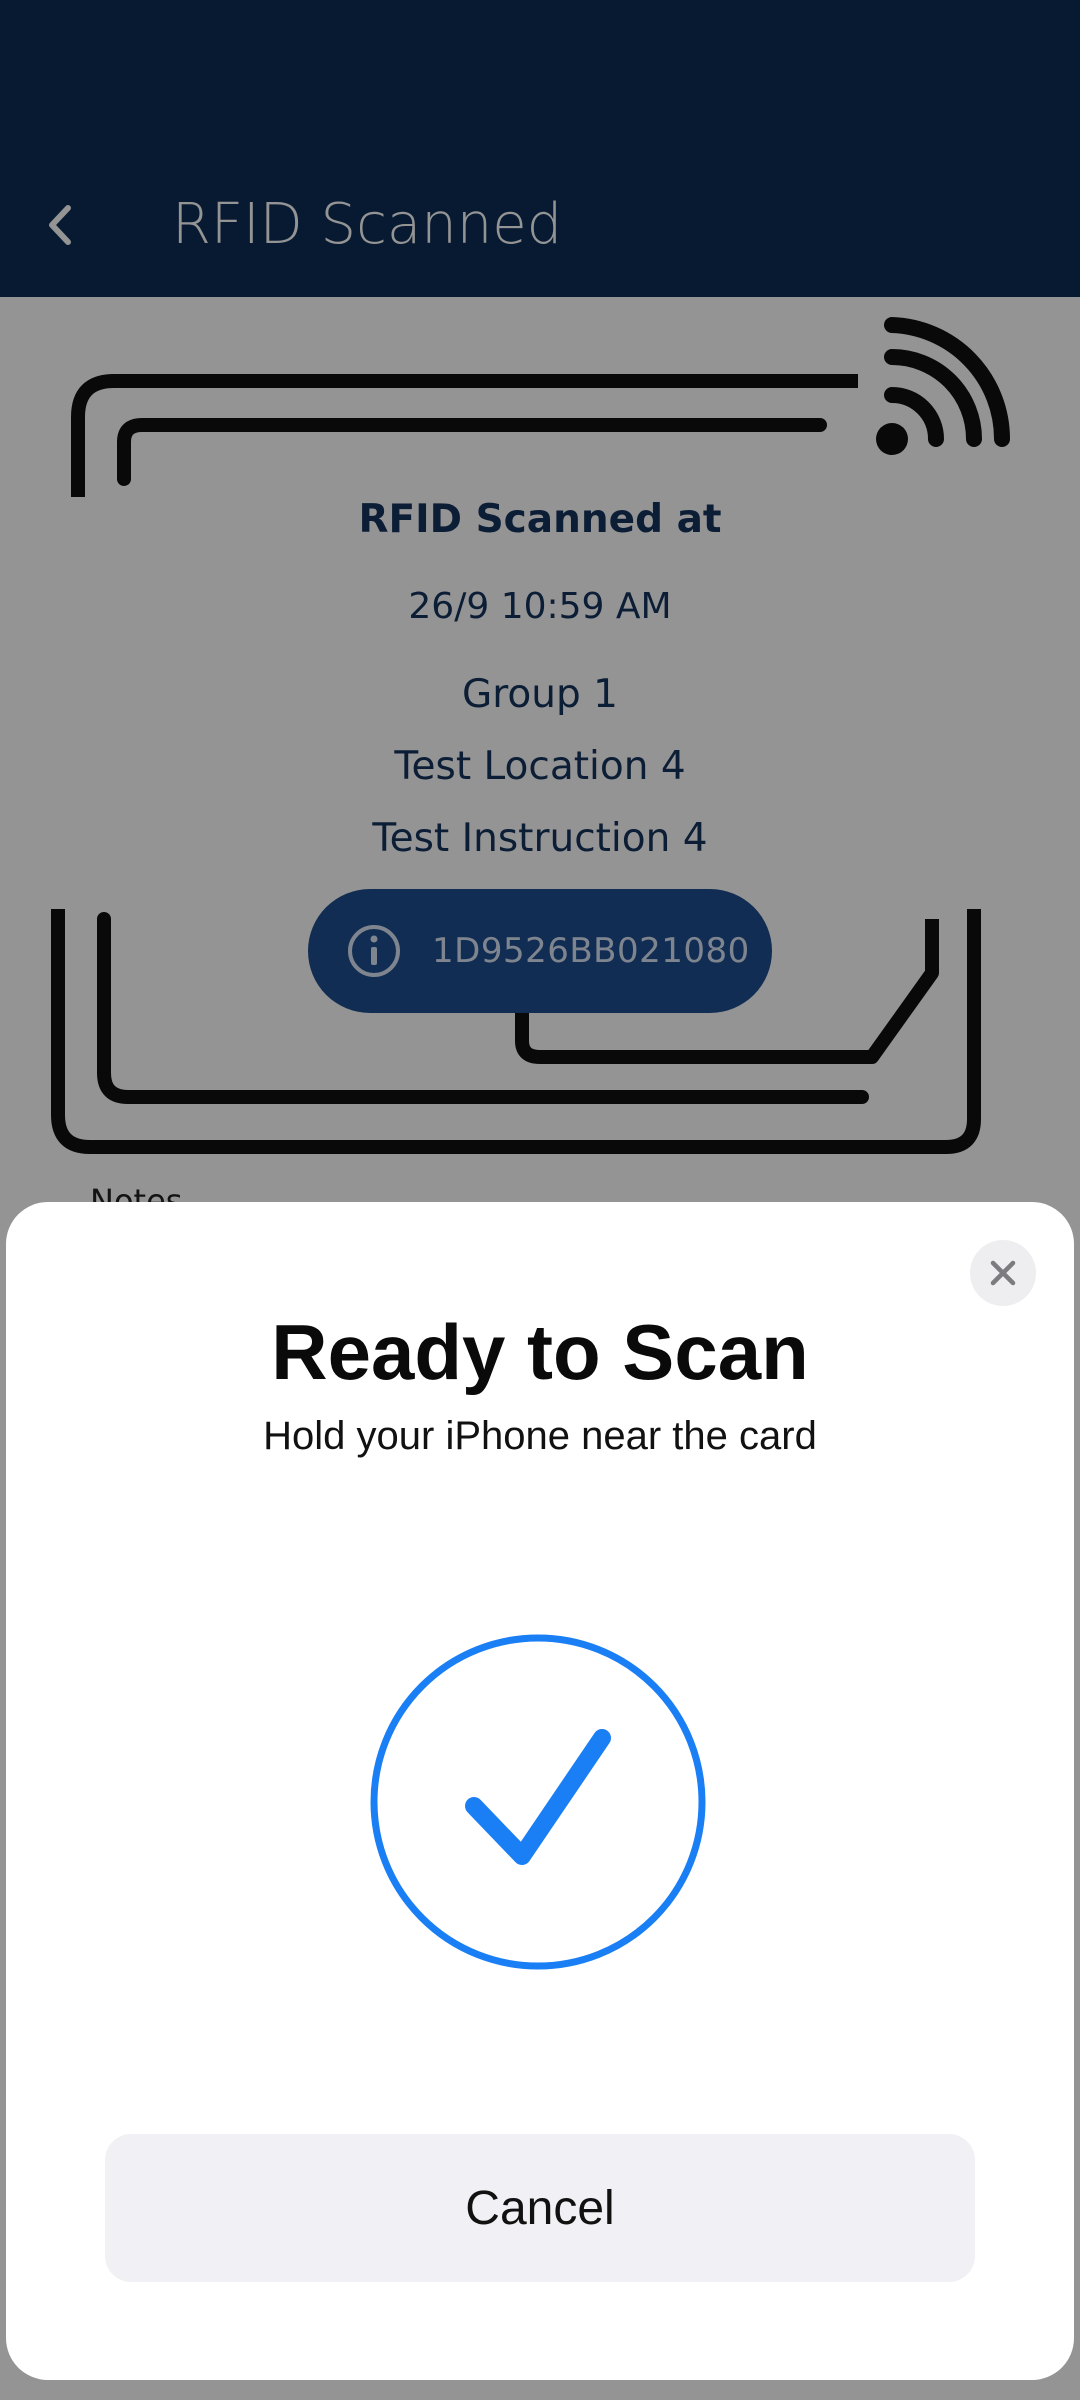 Image resolution: width=1080 pixels, height=2400 pixels. Describe the element at coordinates (540, 2208) in the screenshot. I see `cancel-button: Cancel` at that location.